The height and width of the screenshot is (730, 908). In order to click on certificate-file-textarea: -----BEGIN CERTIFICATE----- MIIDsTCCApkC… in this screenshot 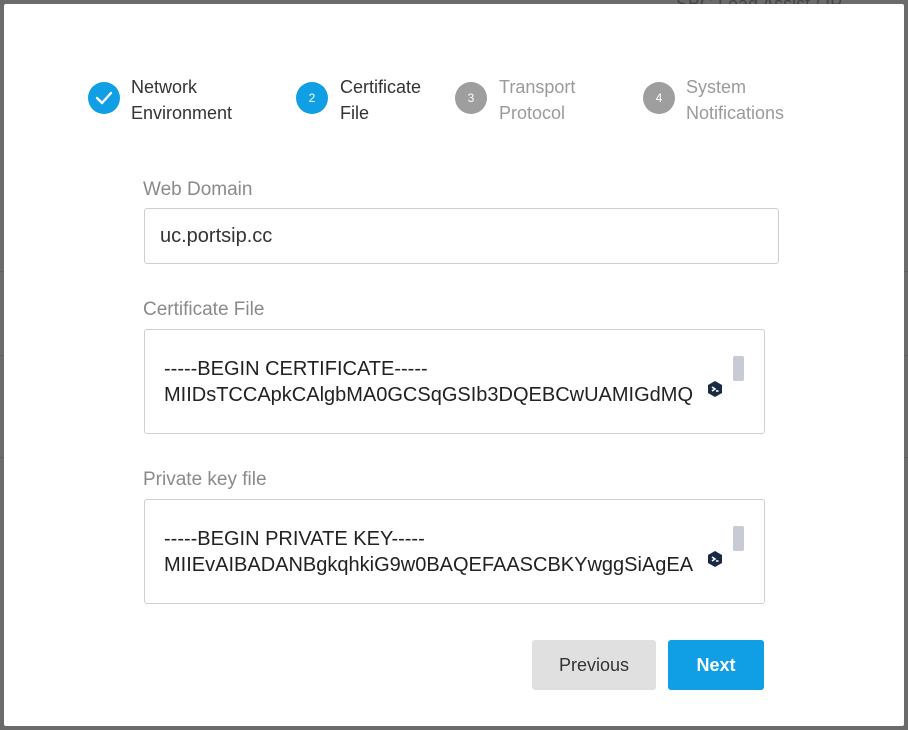, I will do `click(454, 381)`.